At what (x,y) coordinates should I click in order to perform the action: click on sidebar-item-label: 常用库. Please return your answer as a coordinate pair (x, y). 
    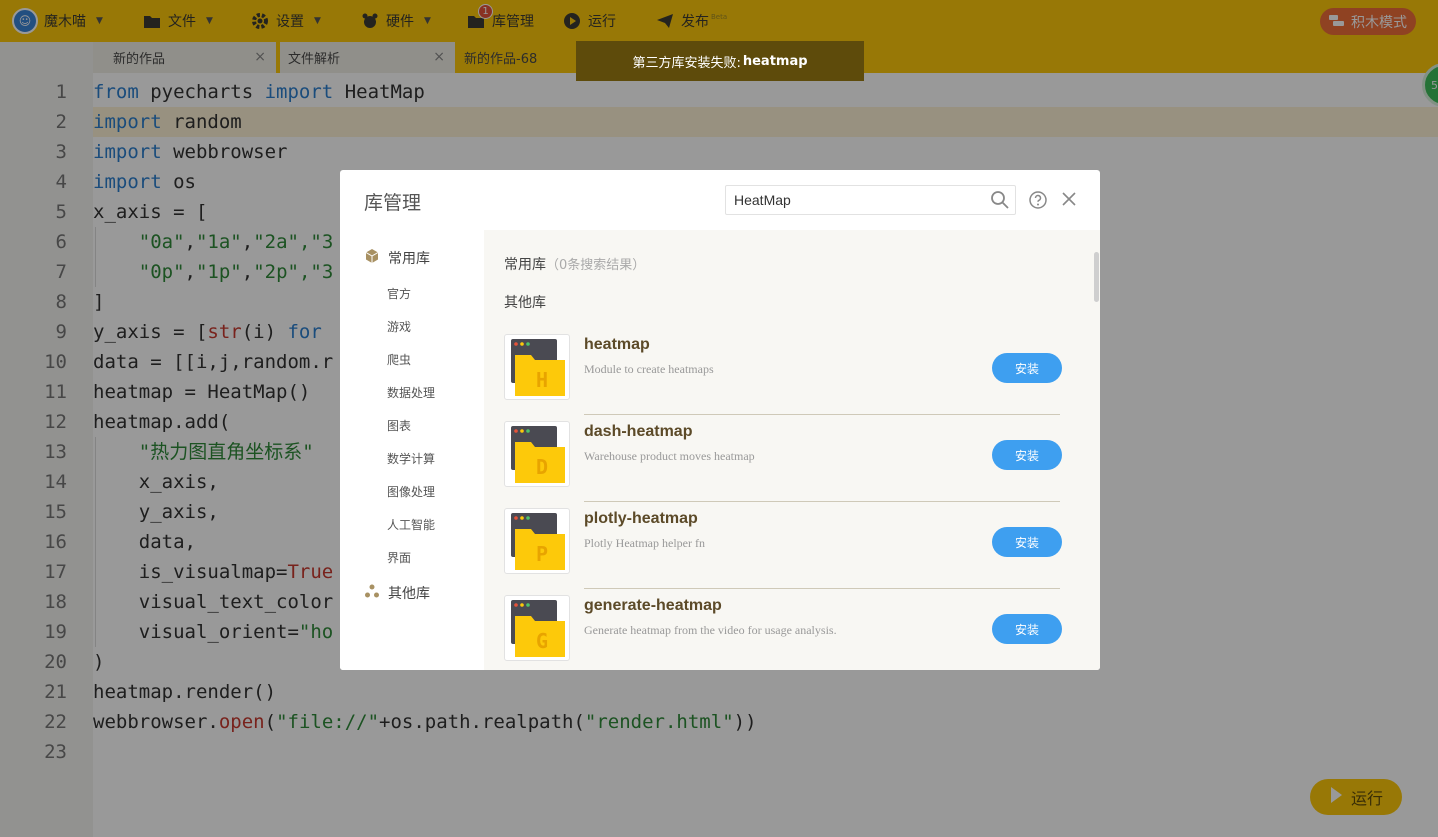
    Looking at the image, I should click on (409, 259).